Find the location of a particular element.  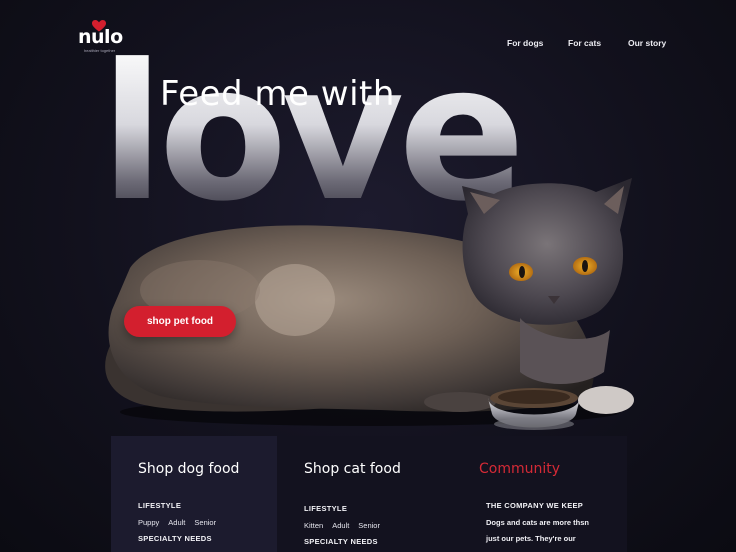

link-kitten: Kitten is located at coordinates (313, 525).